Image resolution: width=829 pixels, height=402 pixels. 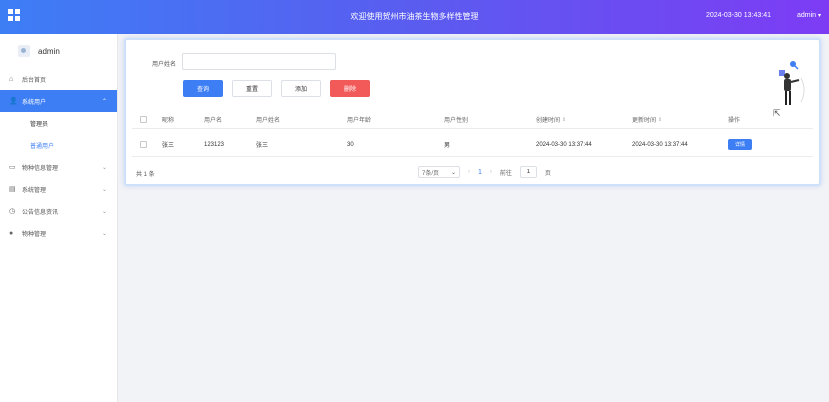 What do you see at coordinates (34, 190) in the screenshot?
I see `sidebar-item-label: 系统管理` at bounding box center [34, 190].